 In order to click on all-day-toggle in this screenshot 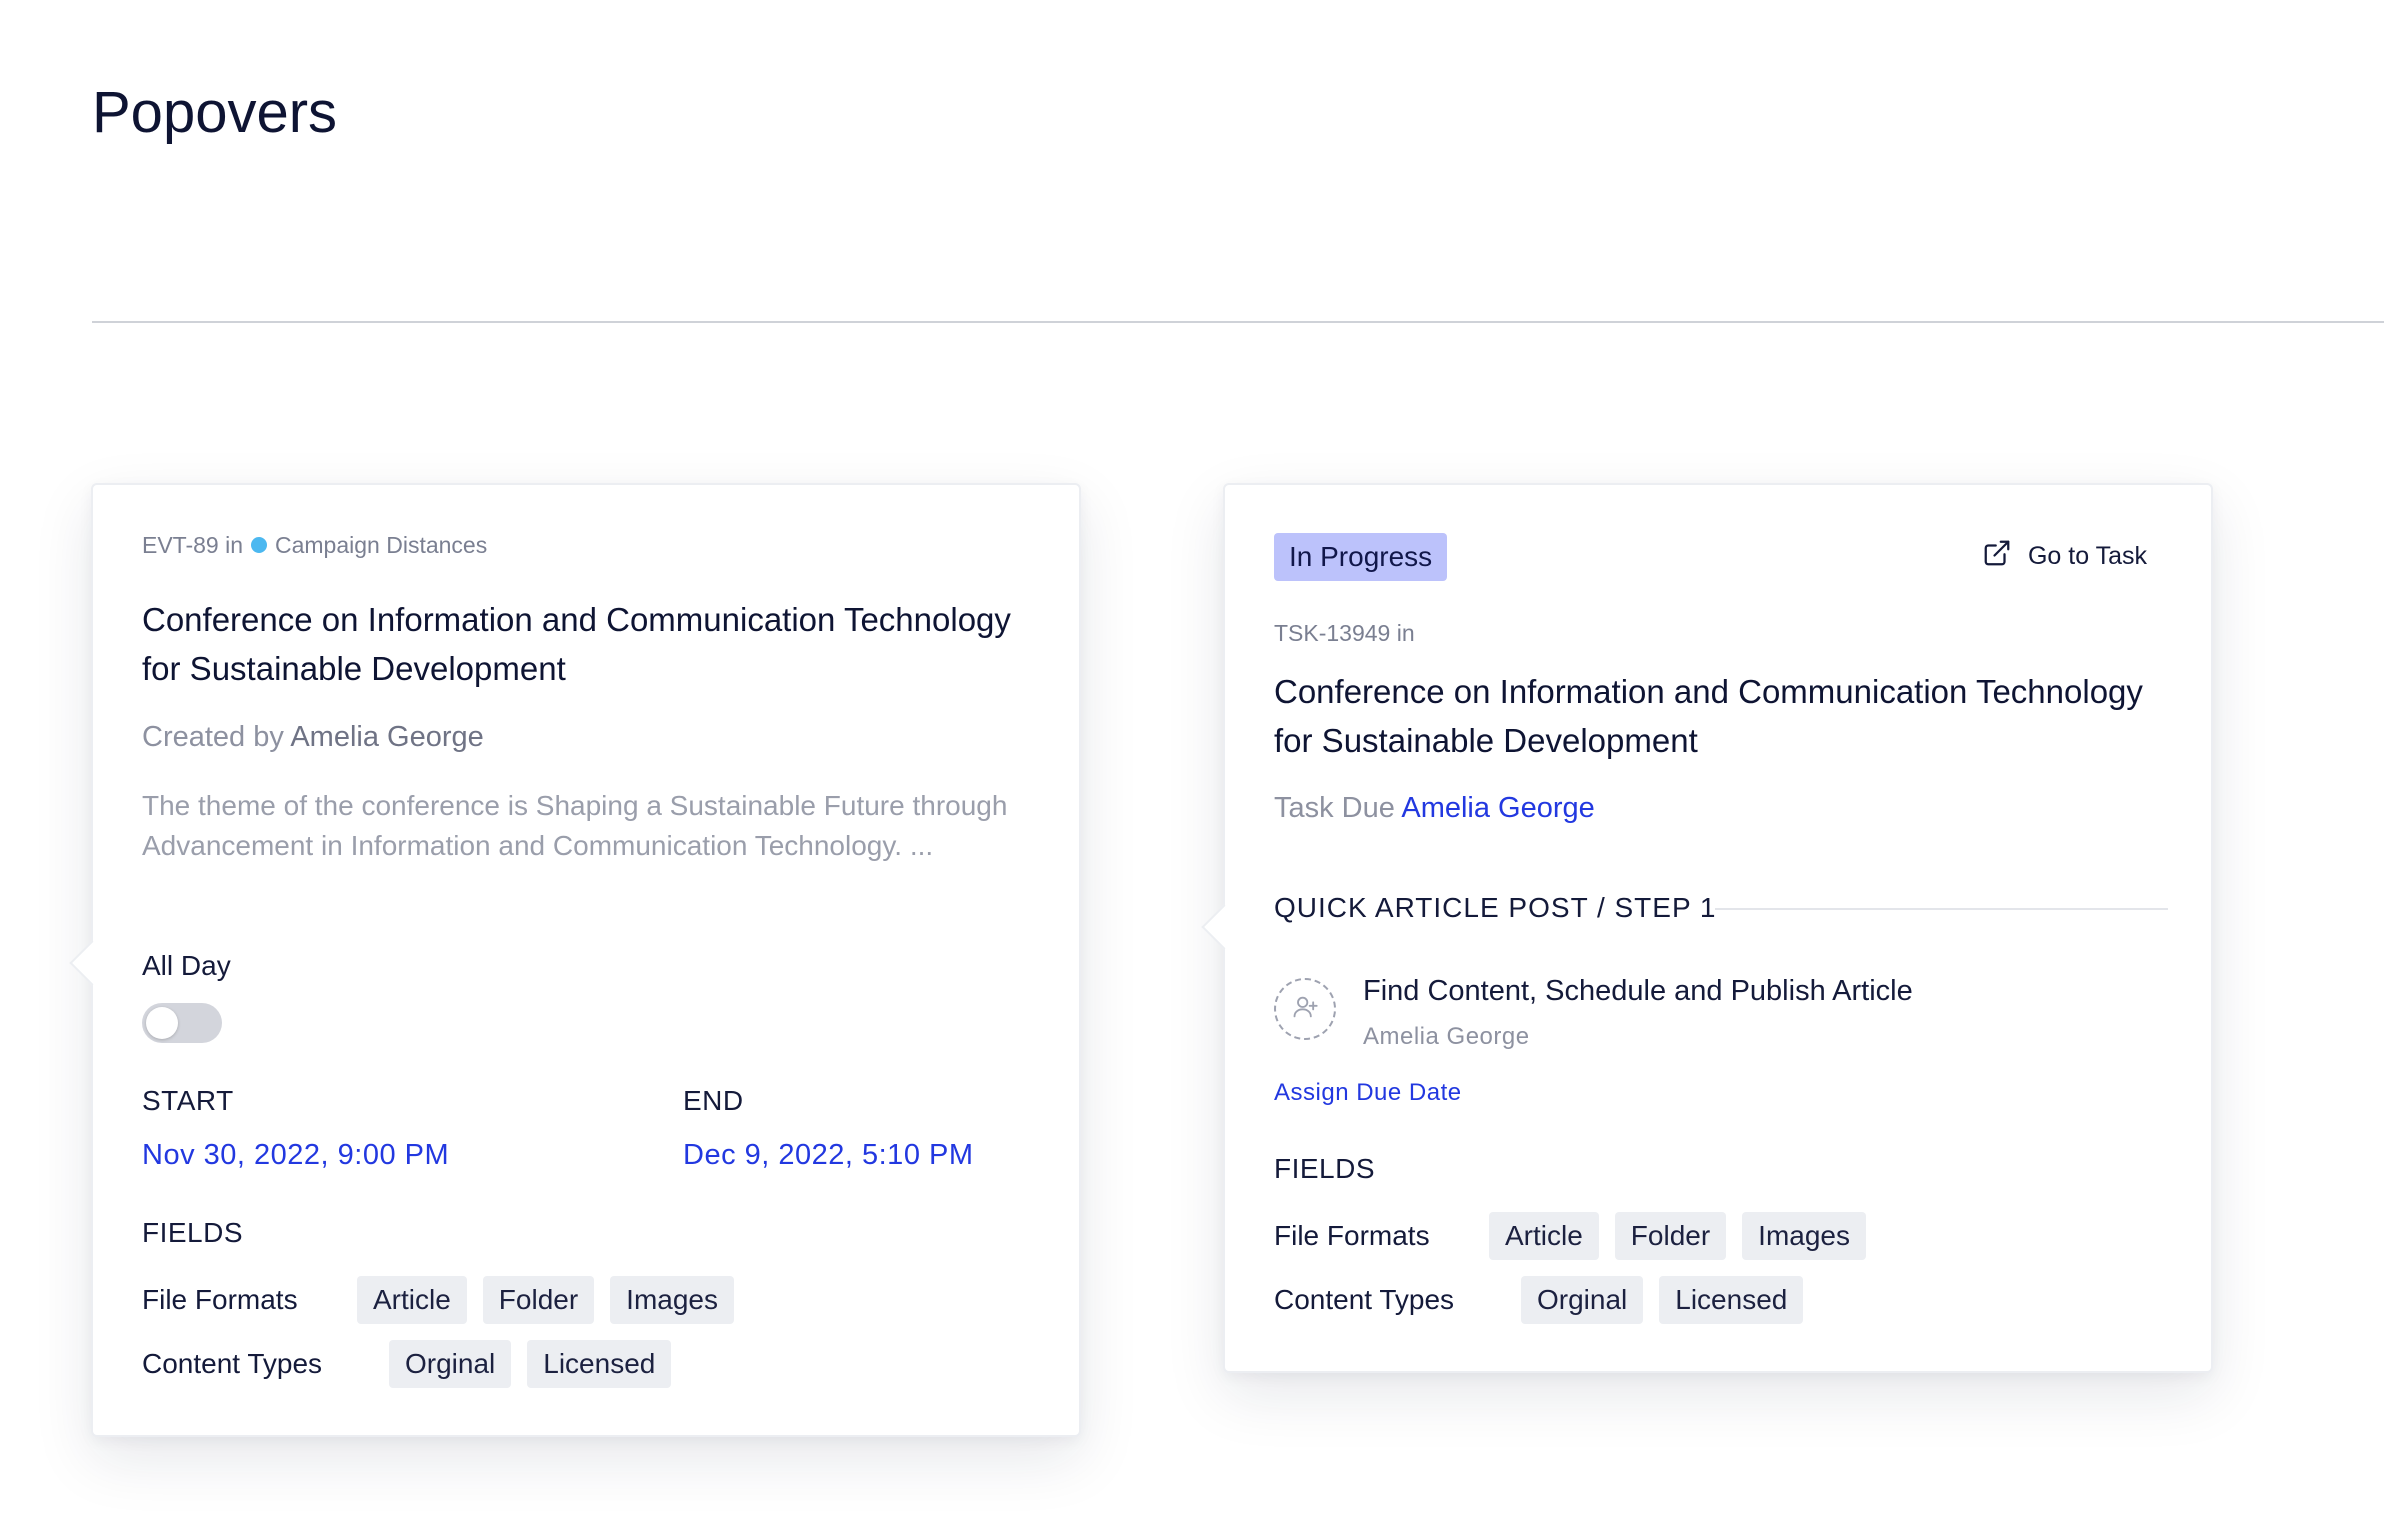, I will do `click(182, 1023)`.